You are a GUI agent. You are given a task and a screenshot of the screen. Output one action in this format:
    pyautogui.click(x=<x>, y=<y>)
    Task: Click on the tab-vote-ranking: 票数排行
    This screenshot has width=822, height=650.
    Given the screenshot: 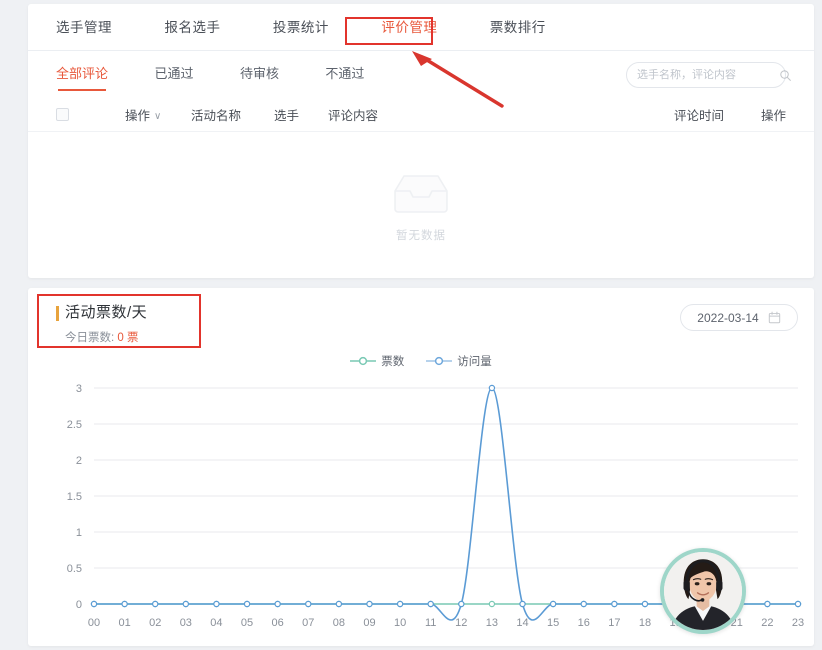 What is the action you would take?
    pyautogui.click(x=518, y=27)
    